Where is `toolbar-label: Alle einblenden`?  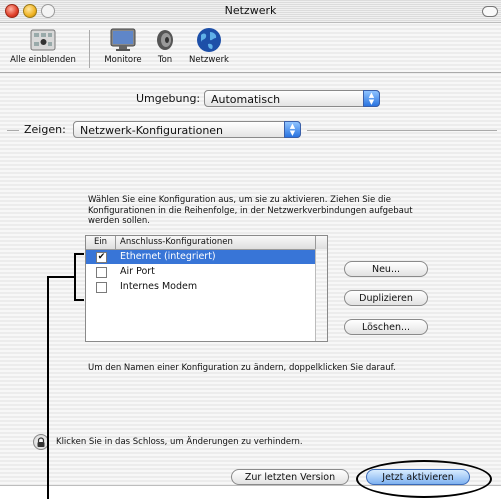 toolbar-label: Alle einblenden is located at coordinates (43, 60).